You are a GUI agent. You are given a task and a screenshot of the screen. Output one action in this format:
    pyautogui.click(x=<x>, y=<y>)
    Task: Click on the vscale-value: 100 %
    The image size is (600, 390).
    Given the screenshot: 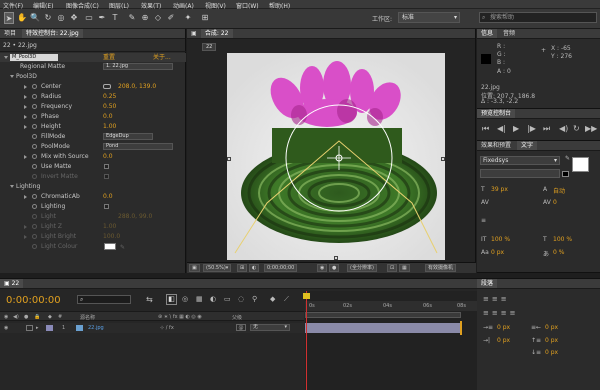 What is the action you would take?
    pyautogui.click(x=500, y=239)
    